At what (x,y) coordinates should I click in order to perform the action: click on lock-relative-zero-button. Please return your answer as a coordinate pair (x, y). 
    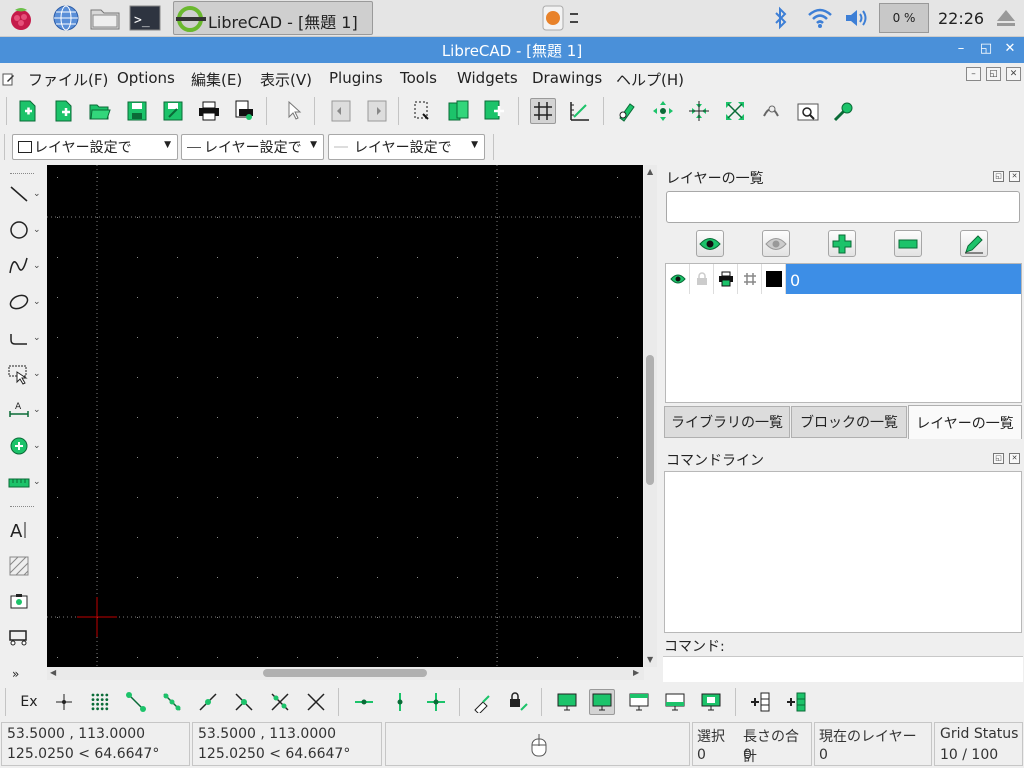
    Looking at the image, I should click on (519, 702).